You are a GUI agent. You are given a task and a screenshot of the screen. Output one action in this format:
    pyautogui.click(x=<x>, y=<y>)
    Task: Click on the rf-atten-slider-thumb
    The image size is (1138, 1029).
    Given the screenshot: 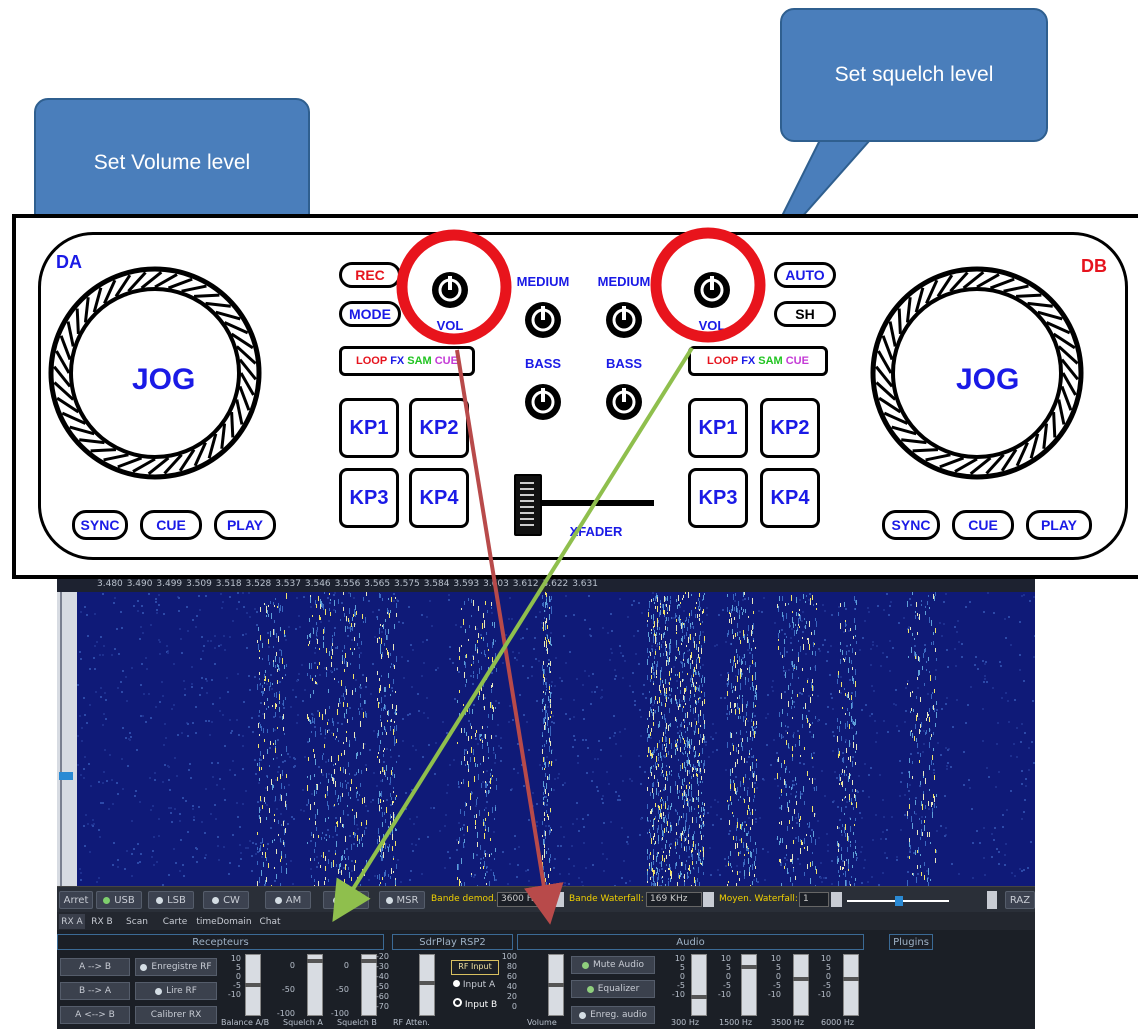 What is the action you would take?
    pyautogui.click(x=427, y=983)
    